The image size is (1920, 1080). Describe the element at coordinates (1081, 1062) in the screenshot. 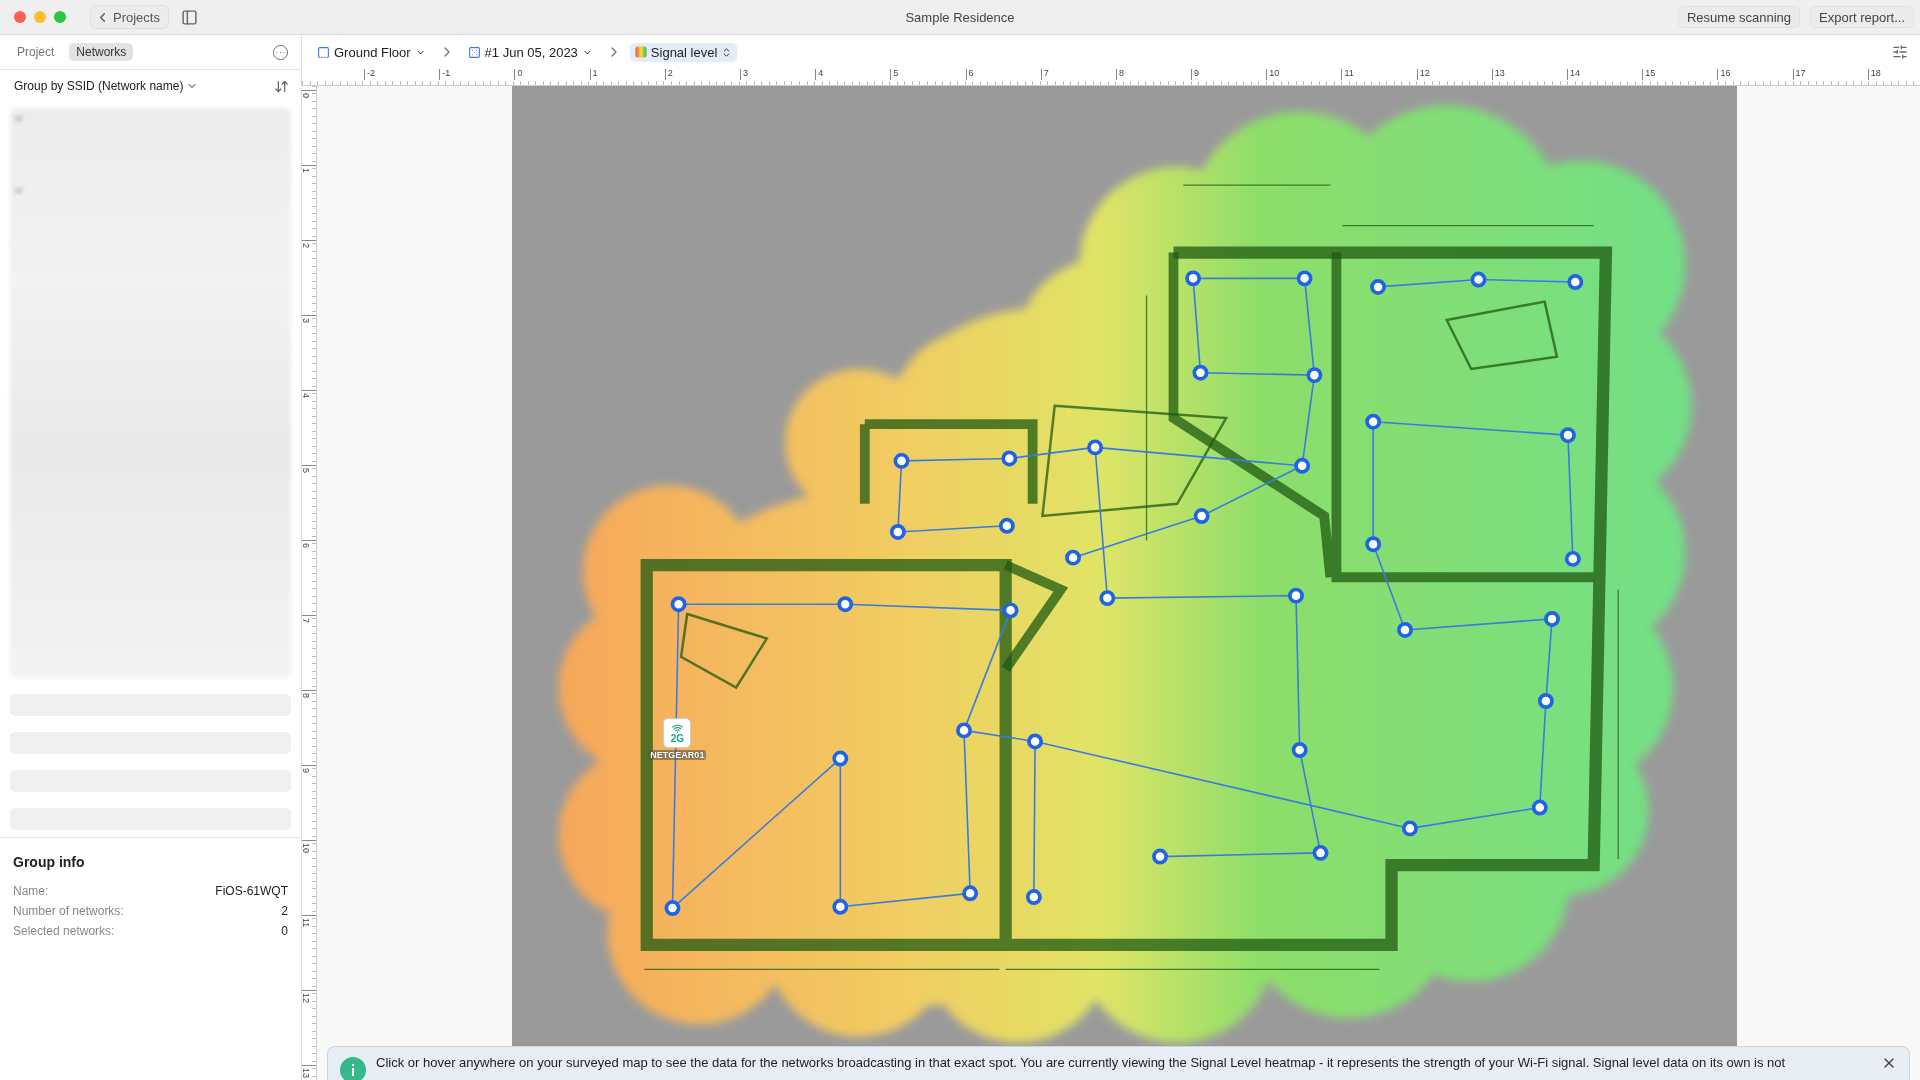

I see `banner-text: Click or hover anywhere on your surveyed map to see the data for the networks broadcasting in that exact spot. You are currently viewing the Signal Level heatmap - it represents the strength of your Wi-Fi signal. Signal level data on its own is not` at that location.